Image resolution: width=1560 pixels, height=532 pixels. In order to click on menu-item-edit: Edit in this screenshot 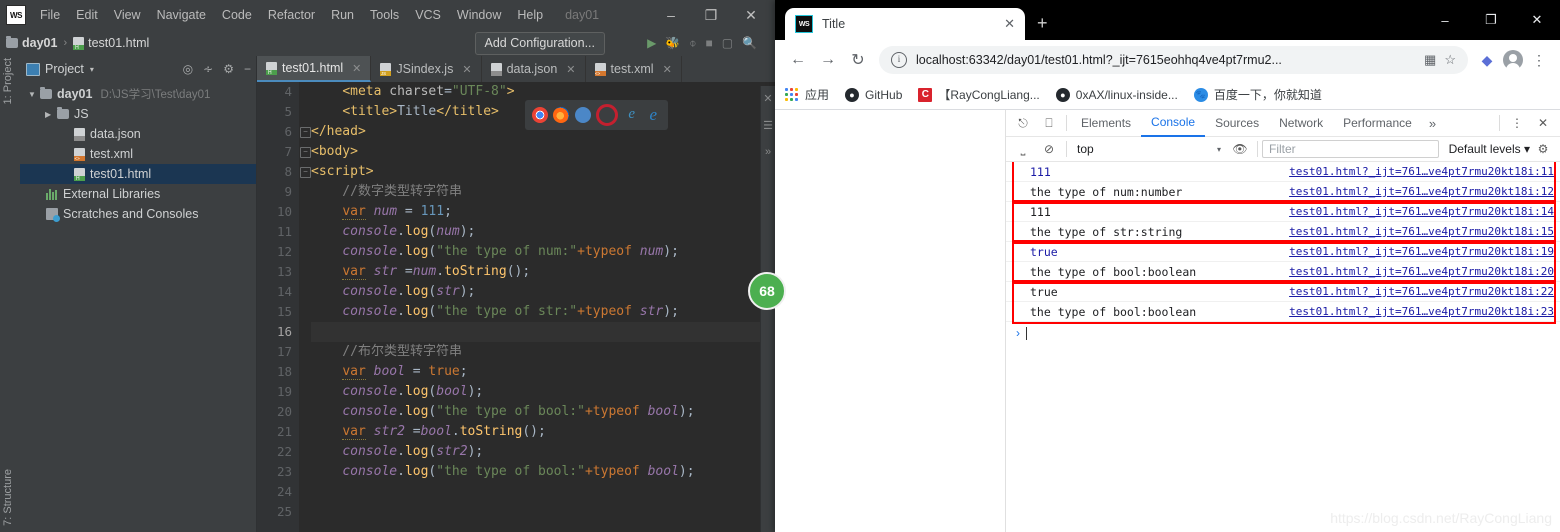, I will do `click(87, 15)`.